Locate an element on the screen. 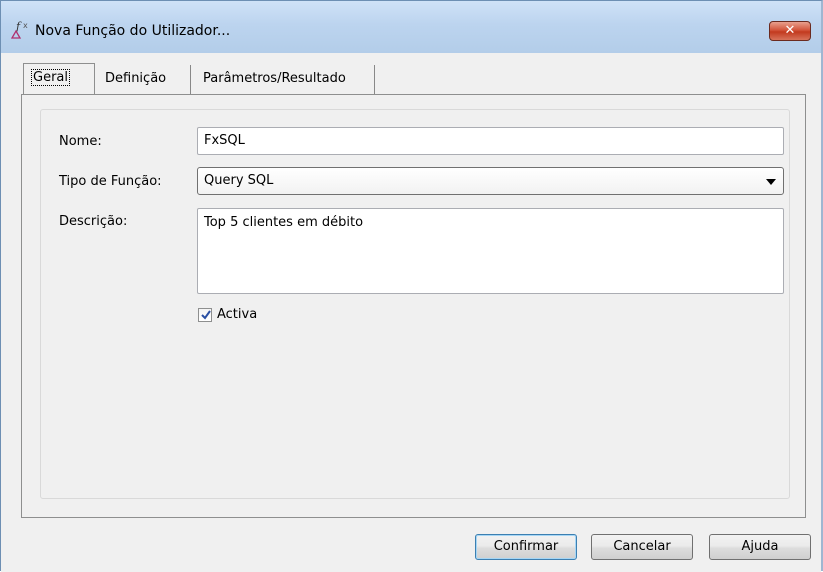 This screenshot has width=823, height=572. function-icon: f x is located at coordinates (21, 29).